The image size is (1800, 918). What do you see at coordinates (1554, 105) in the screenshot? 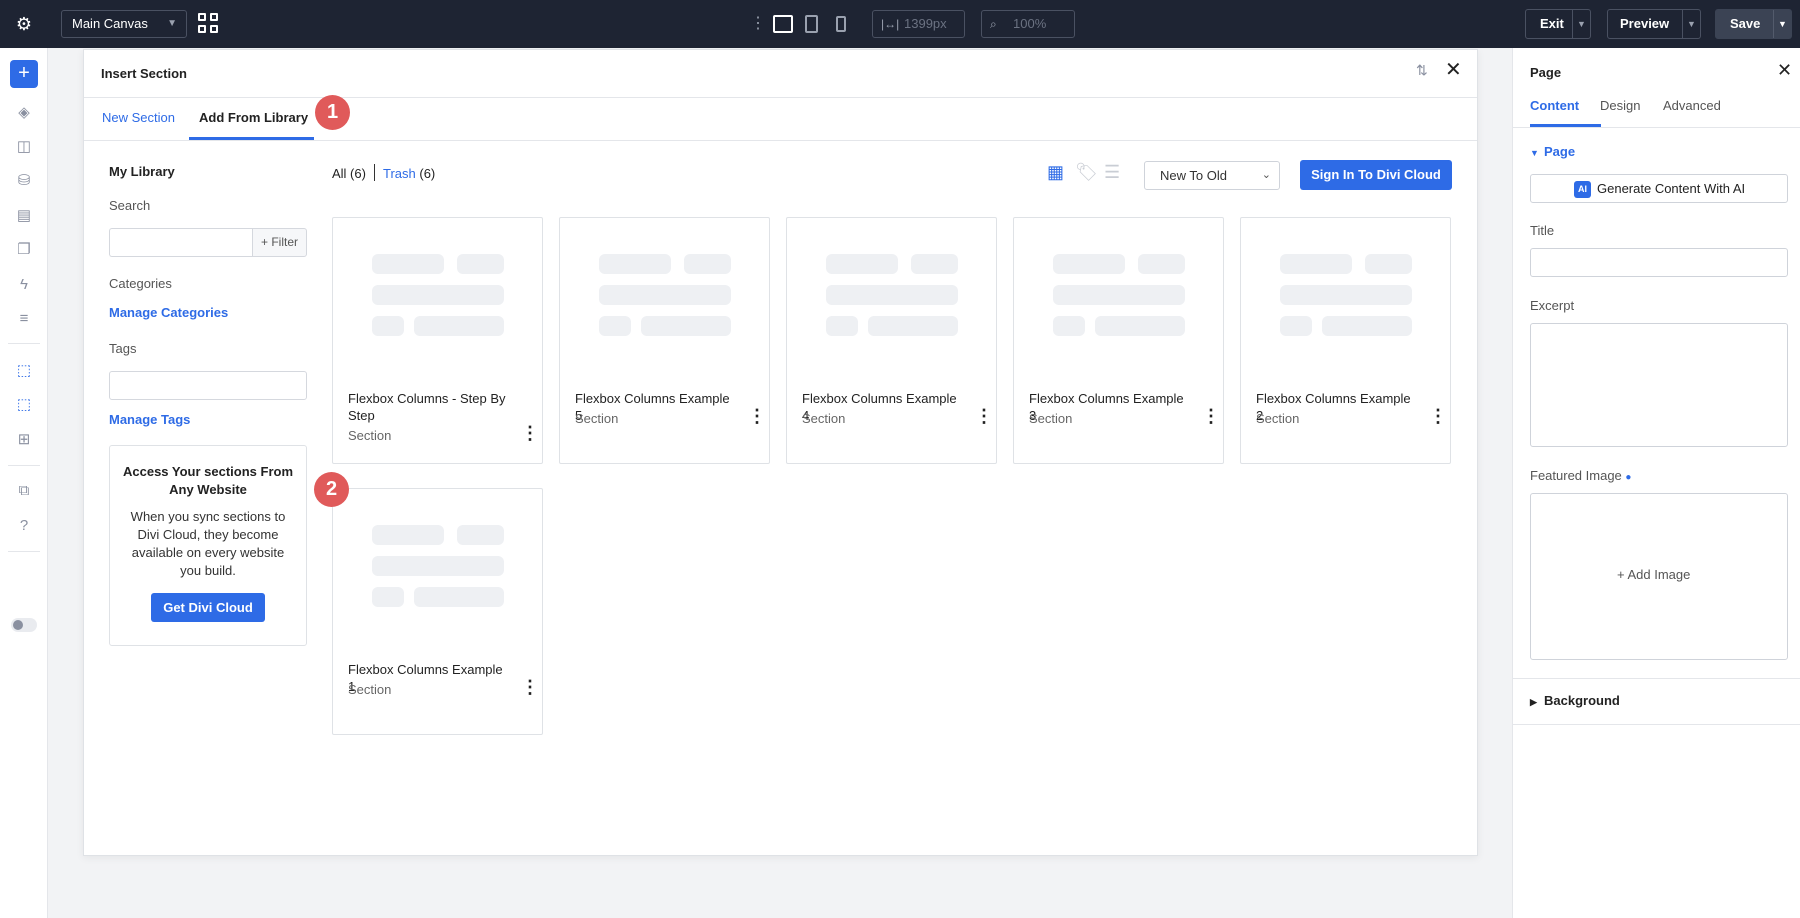
I see `tab-content: Content` at bounding box center [1554, 105].